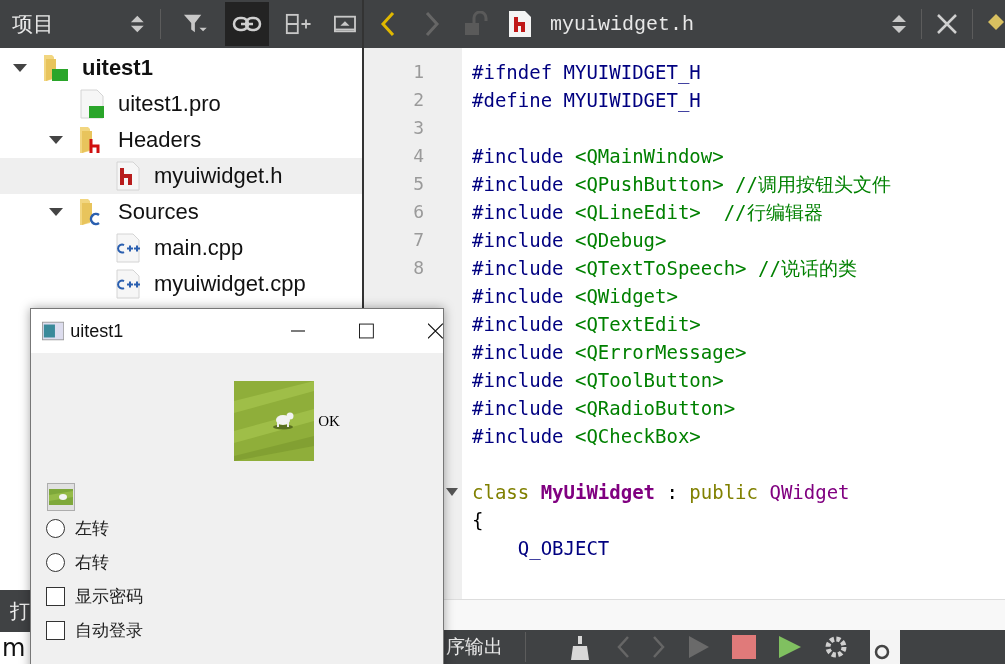 The image size is (1005, 664). What do you see at coordinates (33, 24) in the screenshot?
I see `panel-title: 项目` at bounding box center [33, 24].